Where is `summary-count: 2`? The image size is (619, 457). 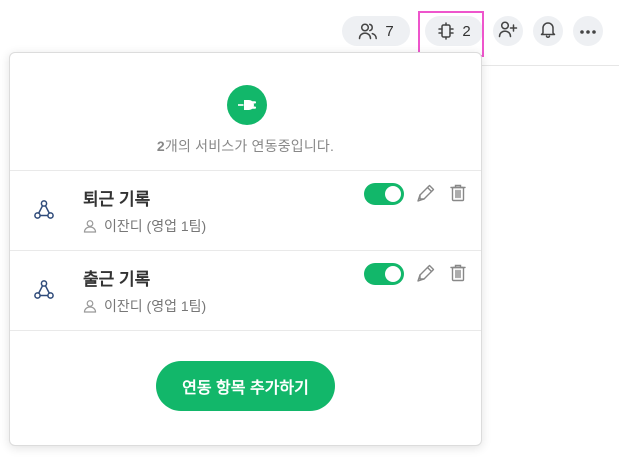 summary-count: 2 is located at coordinates (160, 146).